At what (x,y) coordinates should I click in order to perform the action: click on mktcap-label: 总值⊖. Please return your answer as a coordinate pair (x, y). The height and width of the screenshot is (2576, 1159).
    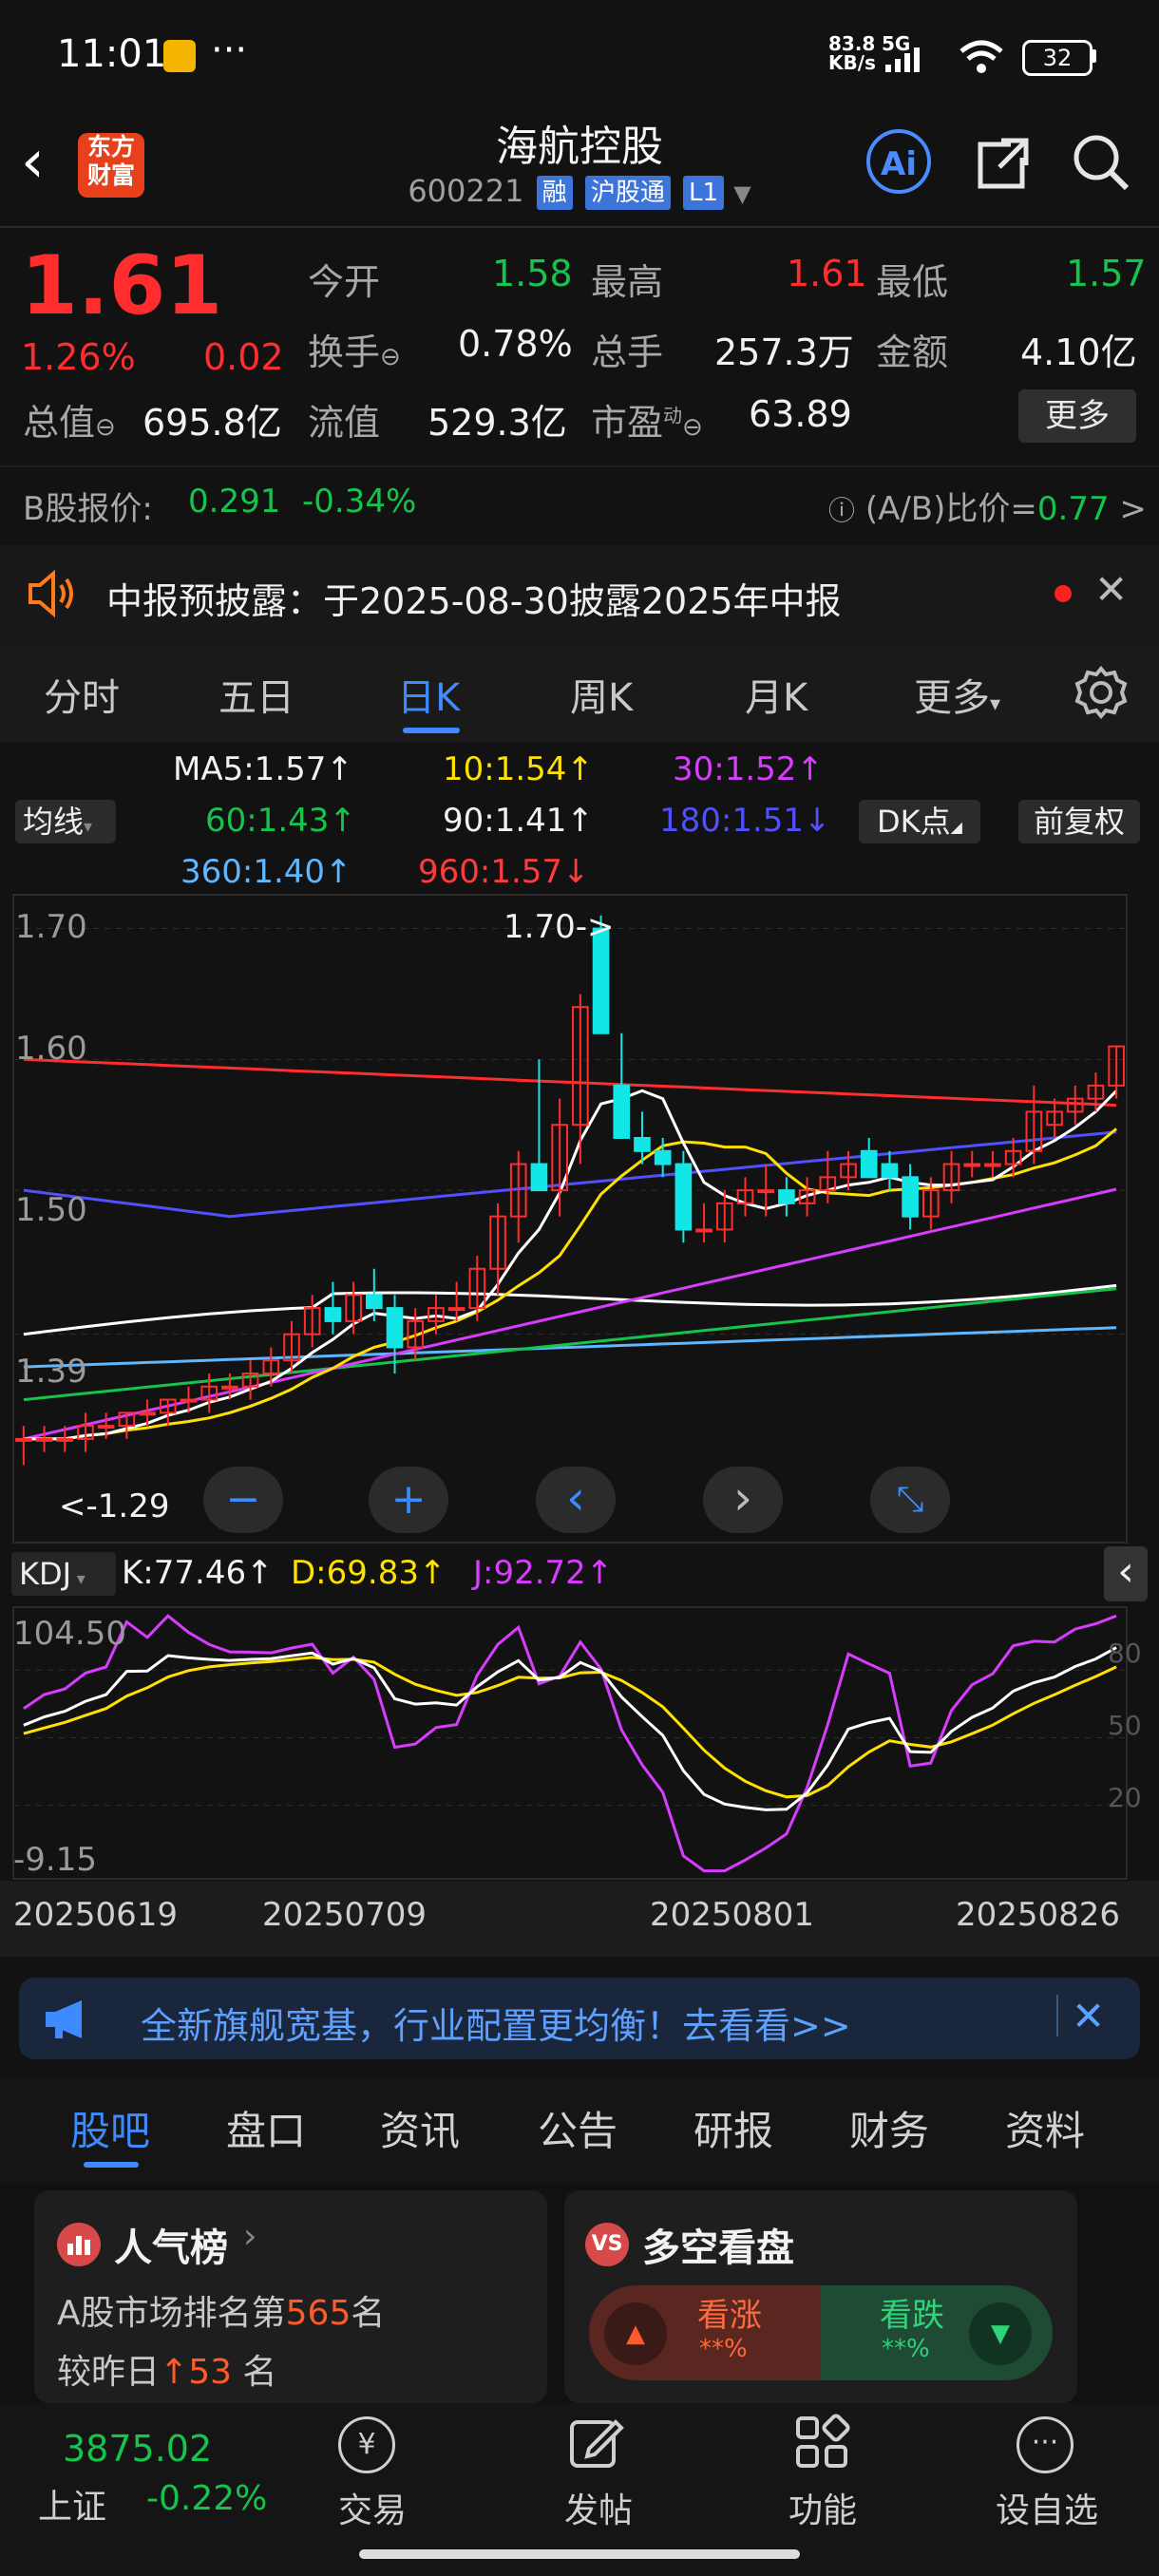
    Looking at the image, I should click on (69, 423).